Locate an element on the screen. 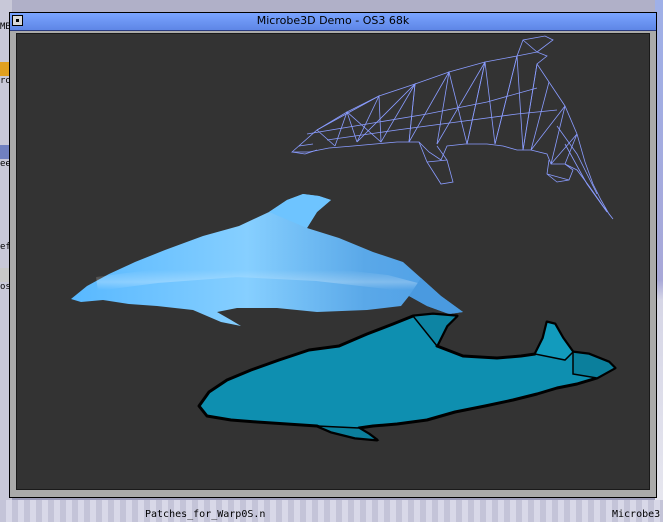 This screenshot has width=663, height=522. window-title: Microbe3D Demo - OS3 68k is located at coordinates (333, 20).